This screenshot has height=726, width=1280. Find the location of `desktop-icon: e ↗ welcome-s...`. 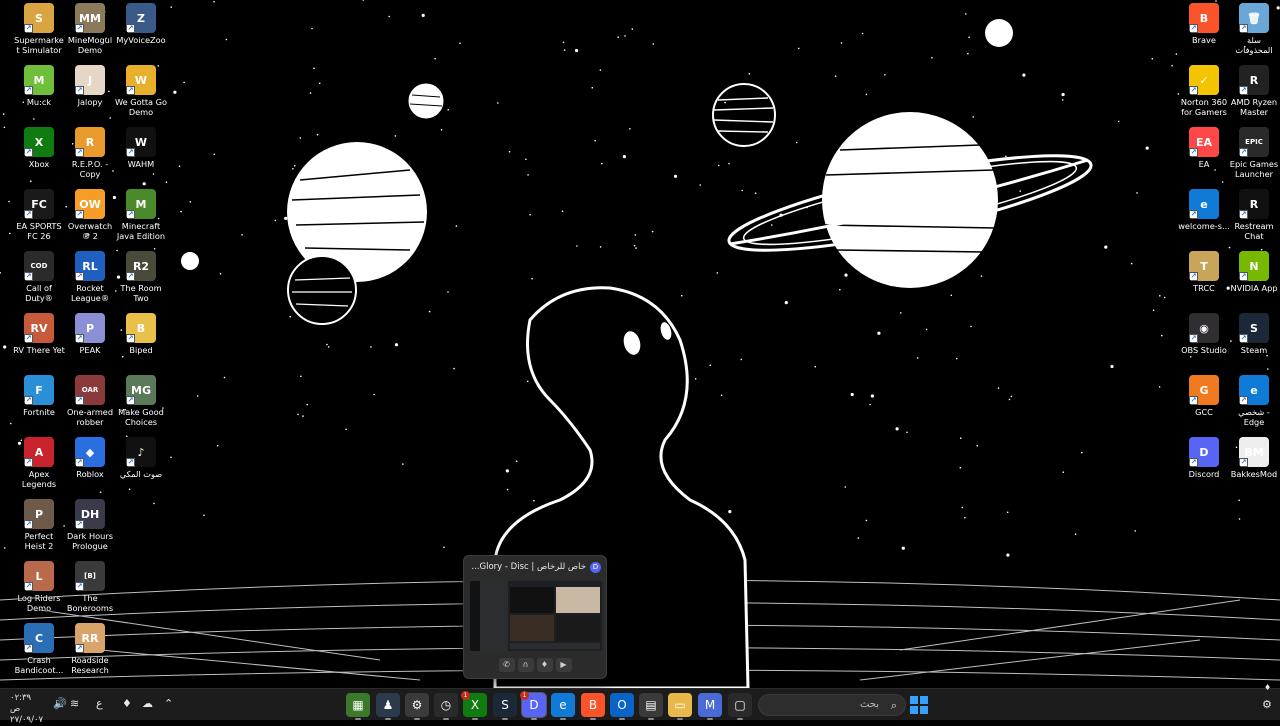

desktop-icon: e ↗ welcome-s... is located at coordinates (1204, 217).